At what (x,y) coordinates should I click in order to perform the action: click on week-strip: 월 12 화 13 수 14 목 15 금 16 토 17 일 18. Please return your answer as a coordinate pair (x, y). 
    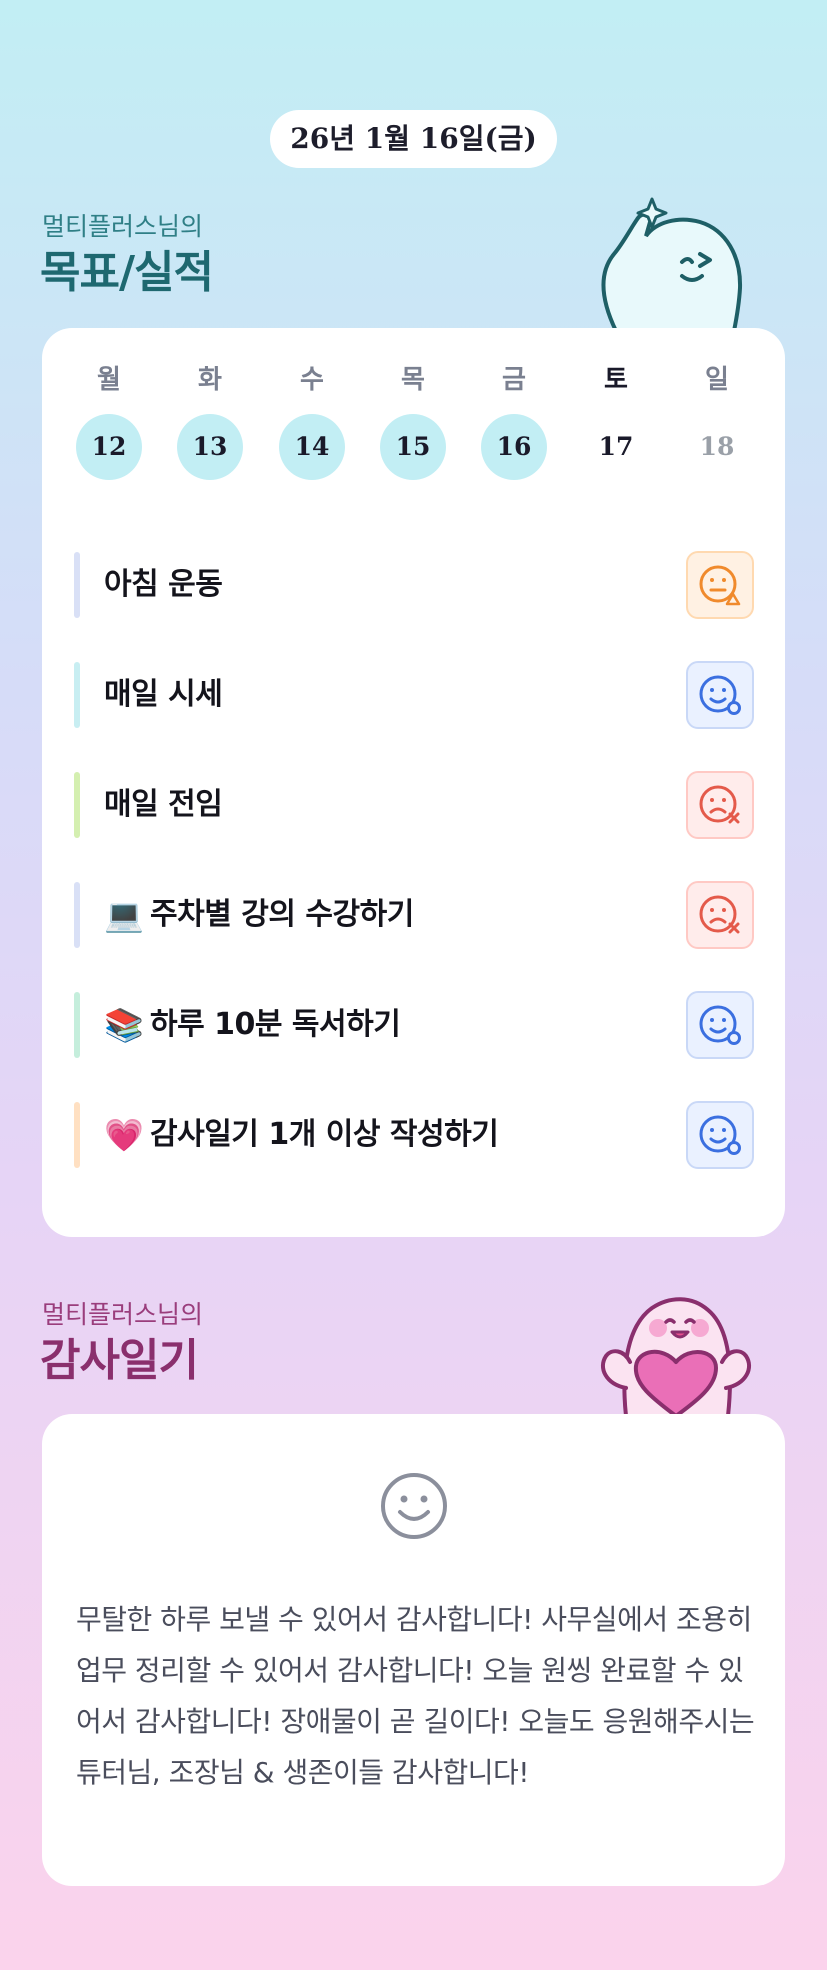
    Looking at the image, I should click on (415, 430).